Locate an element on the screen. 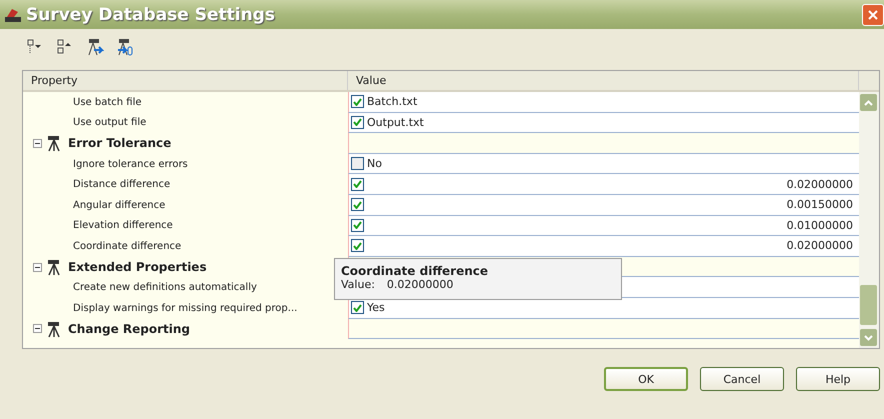 The image size is (884, 419). window-title: Survey Database Settings is located at coordinates (150, 14).